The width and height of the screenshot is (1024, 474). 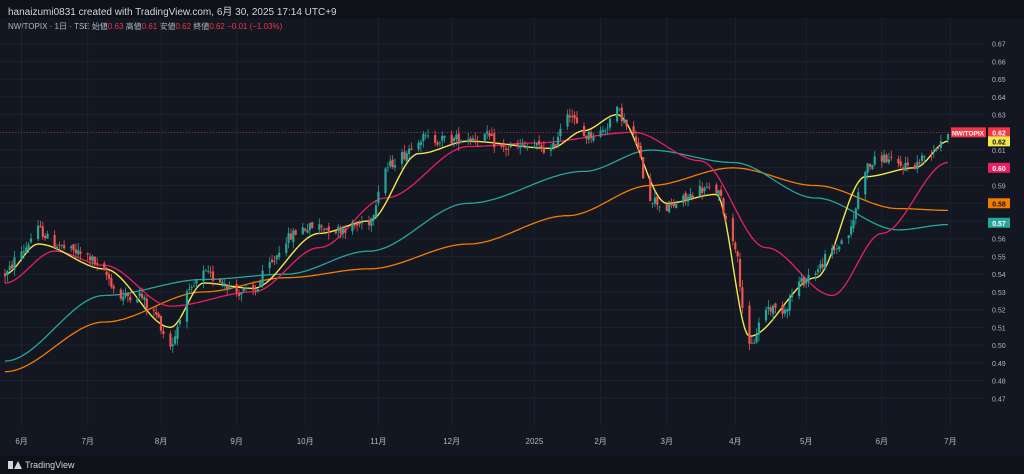 I want to click on x-tick-label: 11月, so click(x=378, y=441).